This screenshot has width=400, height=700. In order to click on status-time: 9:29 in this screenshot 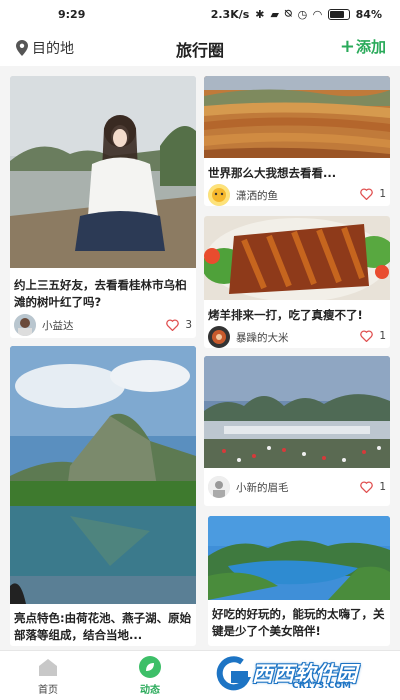, I will do `click(72, 14)`.